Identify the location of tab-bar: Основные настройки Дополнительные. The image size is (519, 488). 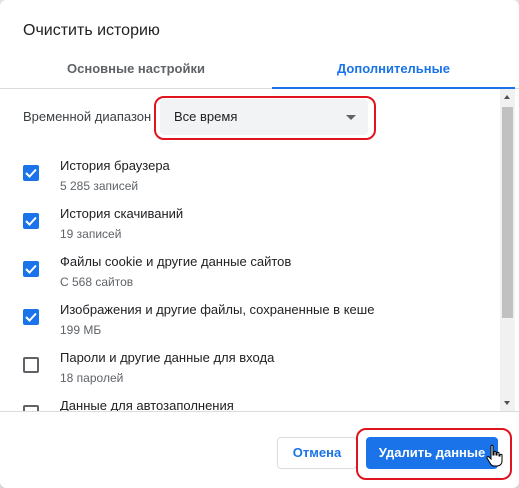
(259, 70).